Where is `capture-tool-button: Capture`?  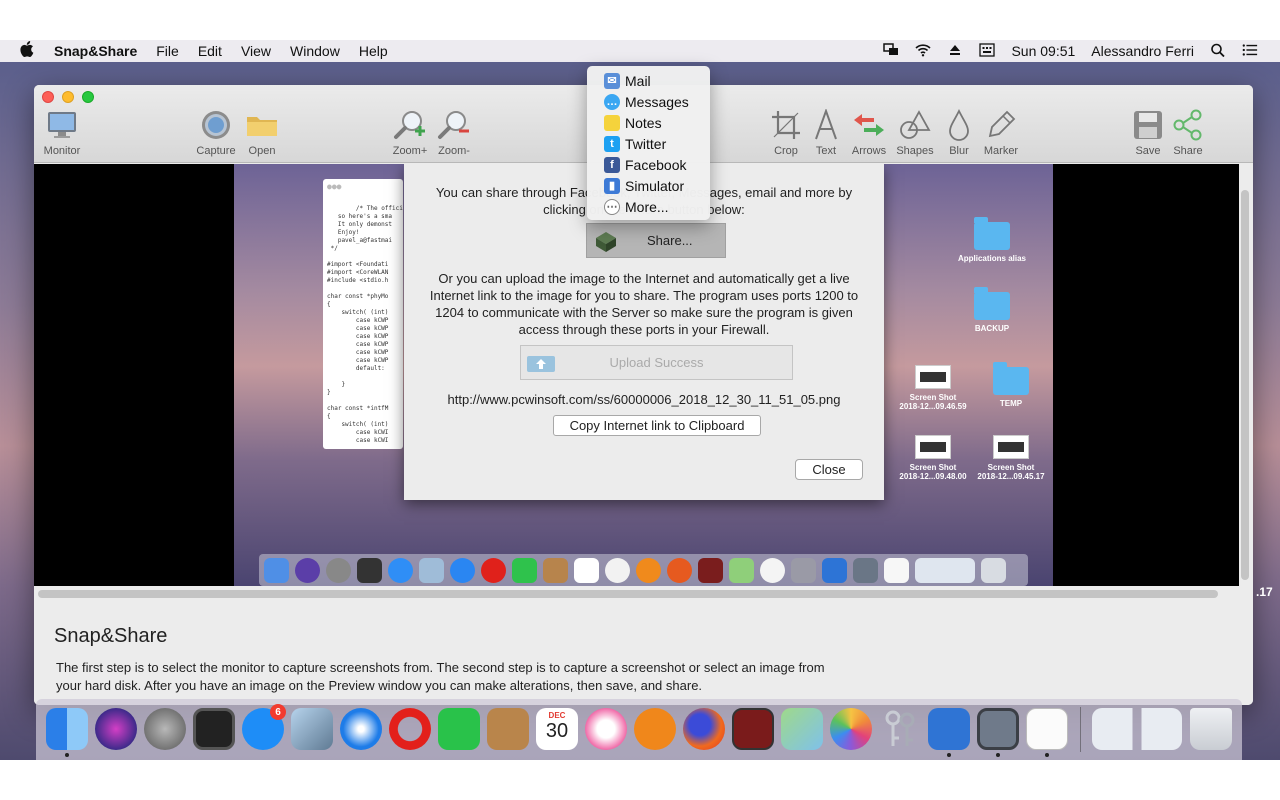
capture-tool-button: Capture is located at coordinates (216, 133).